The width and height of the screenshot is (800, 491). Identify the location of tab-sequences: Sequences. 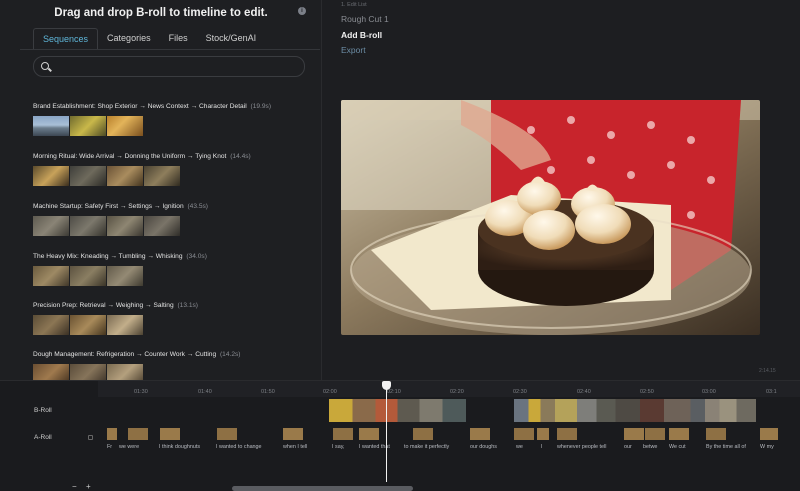
(66, 39).